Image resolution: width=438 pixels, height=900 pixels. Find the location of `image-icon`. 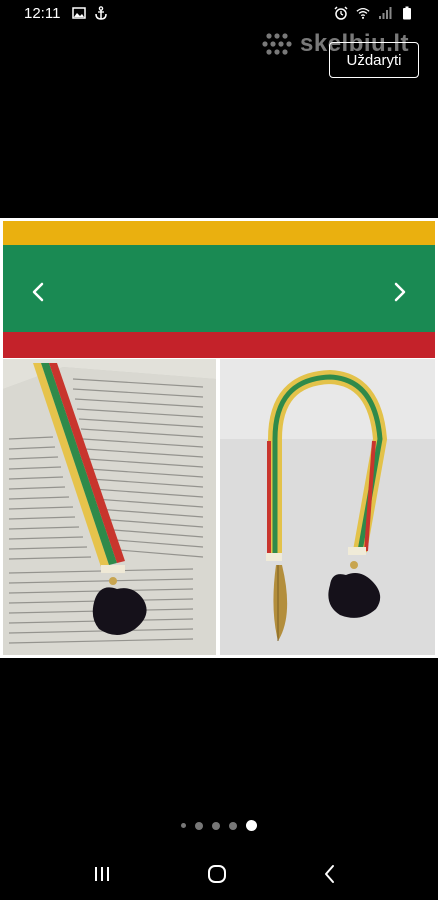

image-icon is located at coordinates (79, 13).